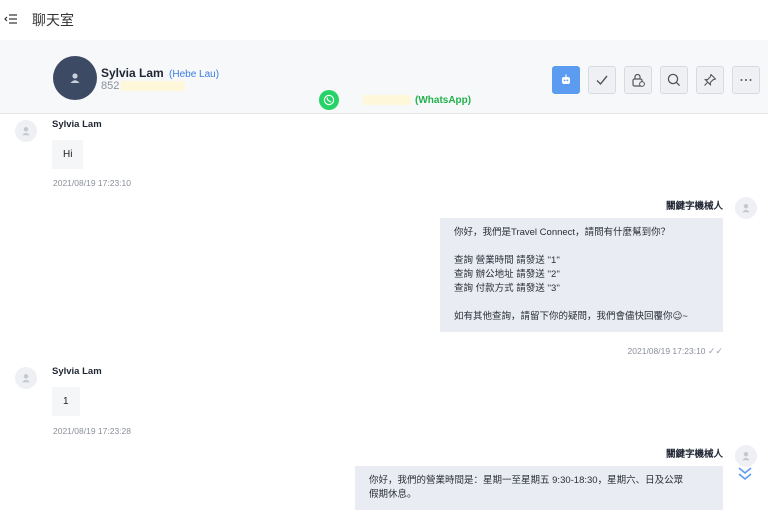  What do you see at coordinates (507, 274) in the screenshot?
I see `message-line: 查詢 辦公地址 請發送 ''2''` at bounding box center [507, 274].